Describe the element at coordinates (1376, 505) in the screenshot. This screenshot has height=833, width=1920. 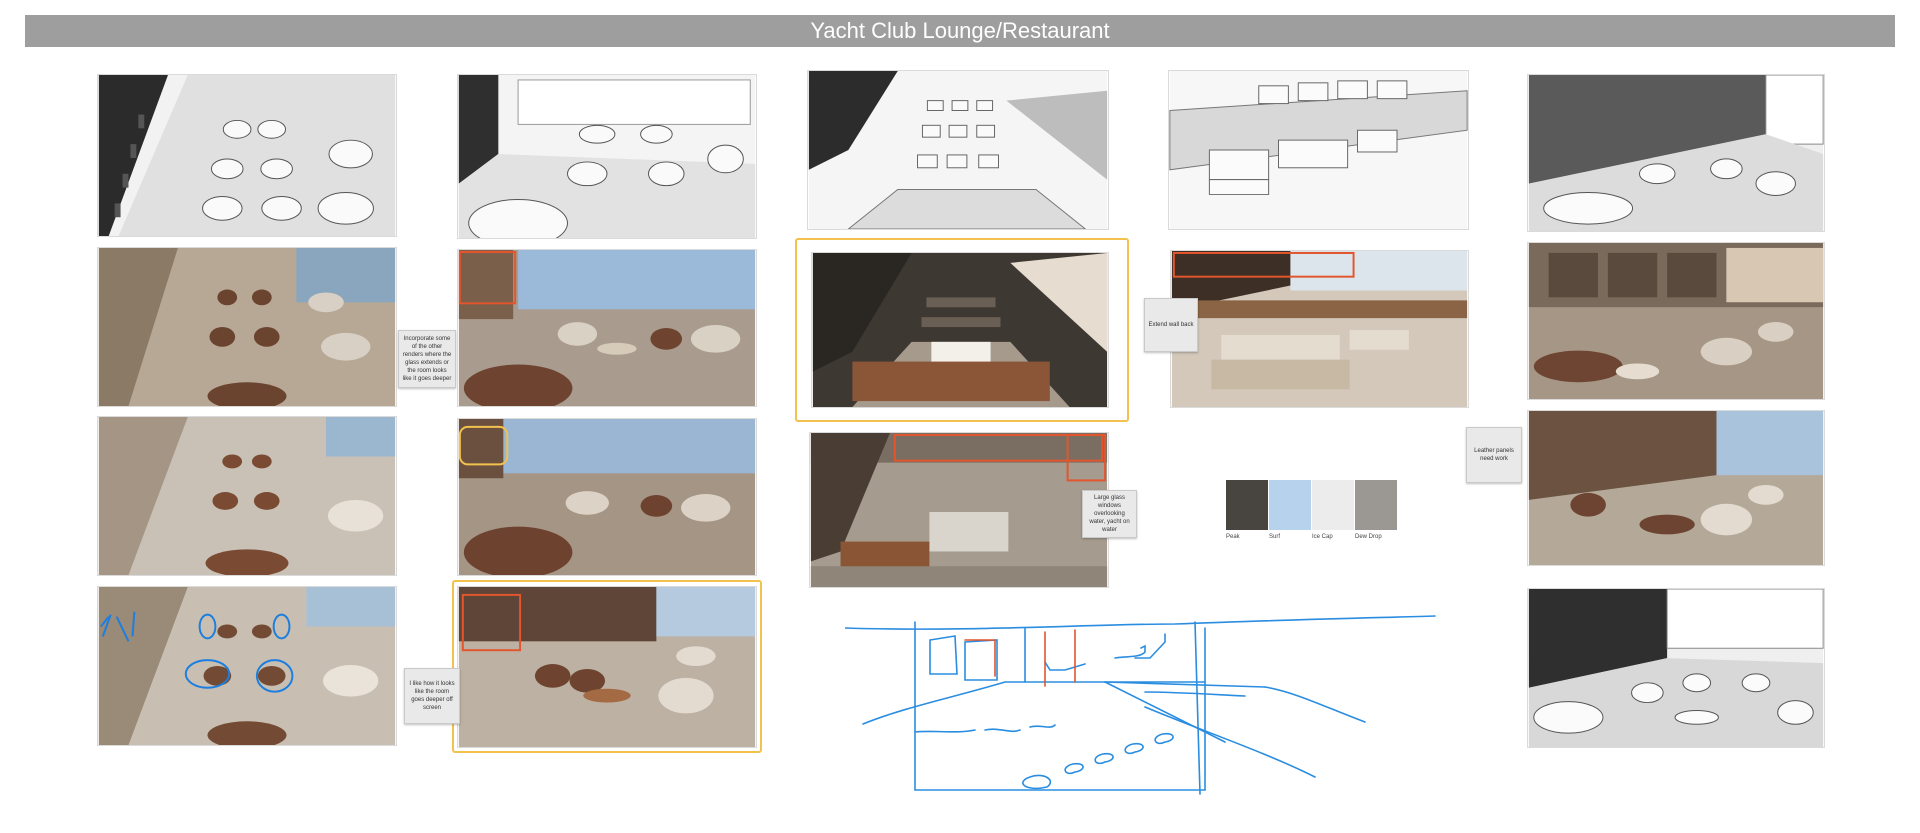
I see `swatch-dew-drop` at that location.